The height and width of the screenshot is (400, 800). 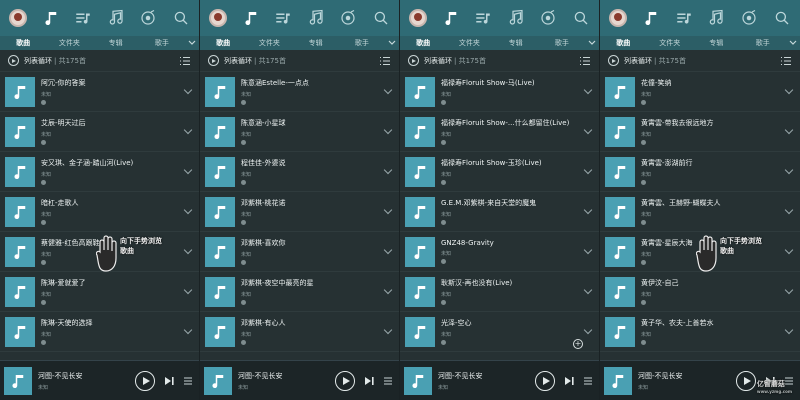 What do you see at coordinates (700, 292) in the screenshot?
I see `song-row: 黄伊汶-自己 未知` at bounding box center [700, 292].